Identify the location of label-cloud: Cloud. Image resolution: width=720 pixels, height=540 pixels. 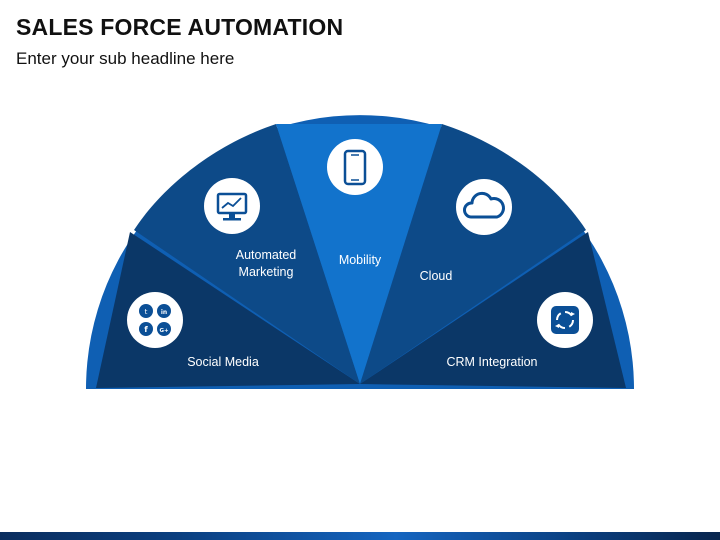
(436, 276).